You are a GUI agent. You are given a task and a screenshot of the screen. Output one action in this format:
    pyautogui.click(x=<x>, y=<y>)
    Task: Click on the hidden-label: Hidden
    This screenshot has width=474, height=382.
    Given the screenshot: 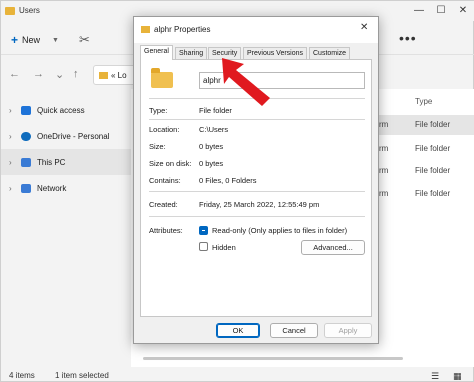 What is the action you would take?
    pyautogui.click(x=224, y=247)
    